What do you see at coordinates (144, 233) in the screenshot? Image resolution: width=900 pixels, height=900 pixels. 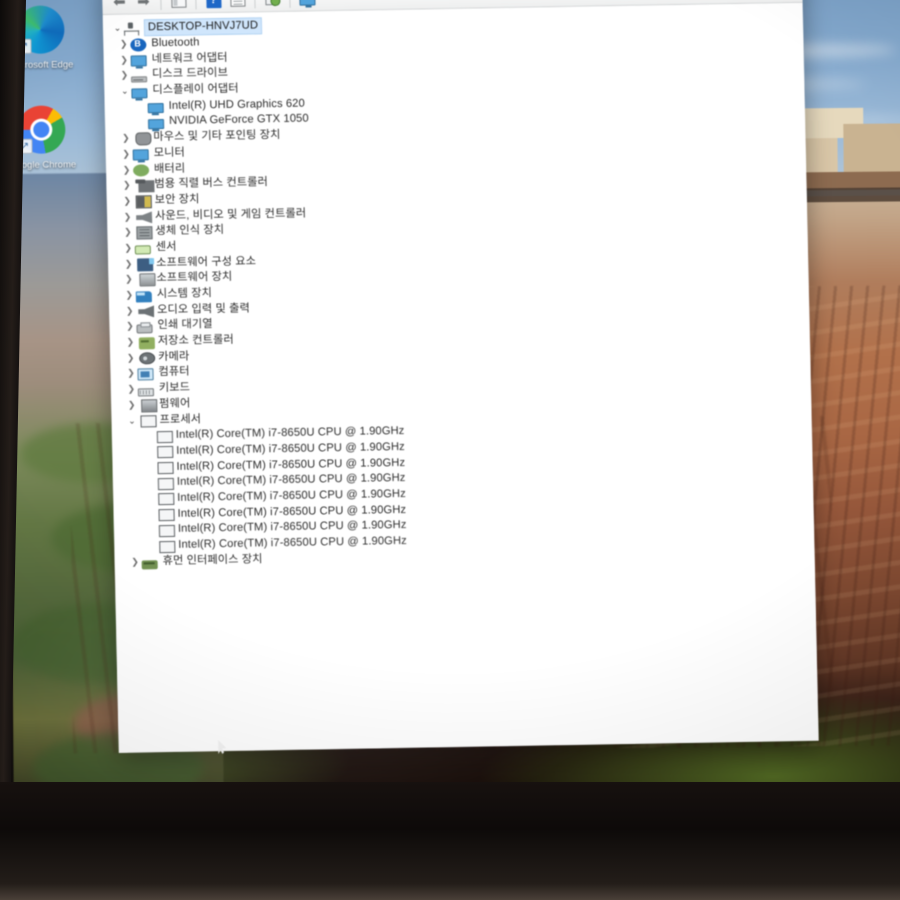 I see `biometric-device-icon` at bounding box center [144, 233].